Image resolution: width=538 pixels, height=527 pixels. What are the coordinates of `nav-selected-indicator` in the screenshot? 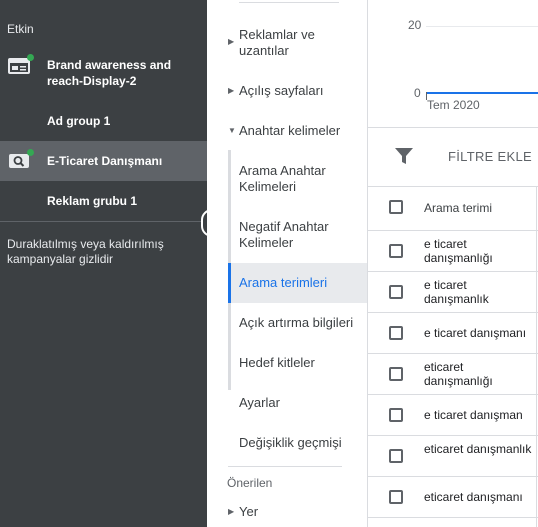 It's located at (229, 283).